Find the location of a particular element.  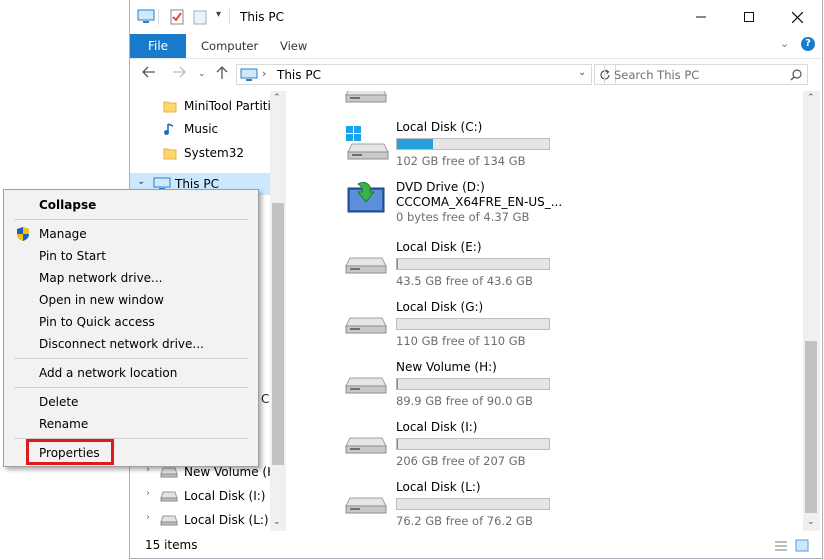

drive-name: Local Disk (G:) is located at coordinates (440, 307).